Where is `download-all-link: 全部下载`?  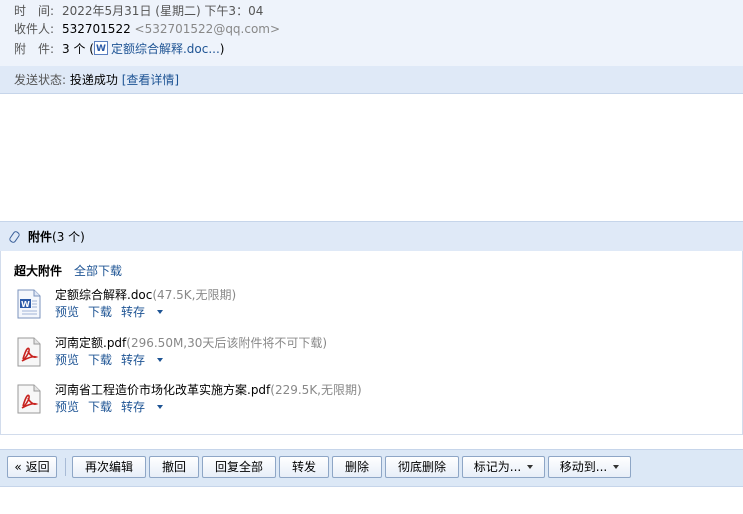
download-all-link: 全部下载 is located at coordinates (98, 271).